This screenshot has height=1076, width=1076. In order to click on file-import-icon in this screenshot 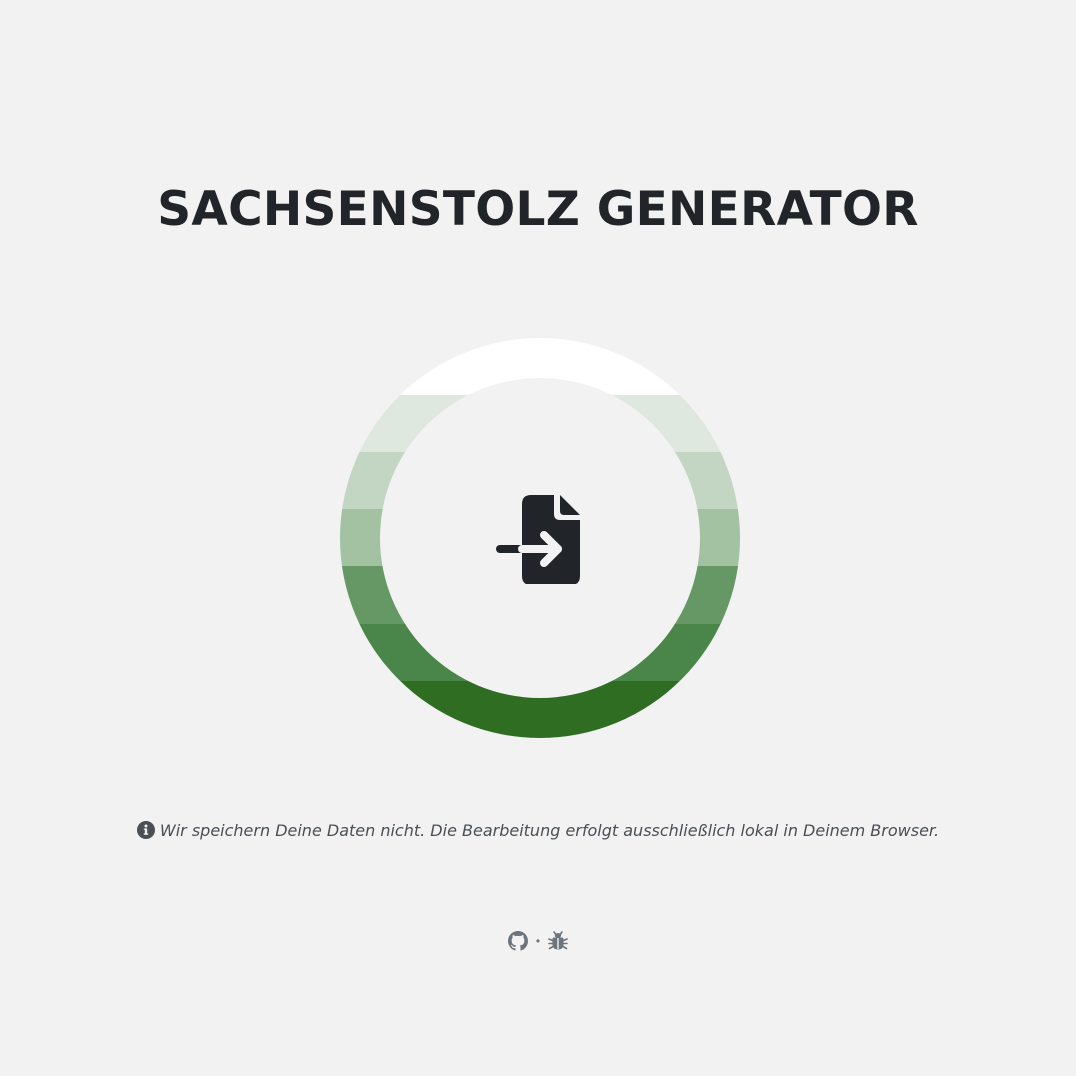, I will do `click(538, 539)`.